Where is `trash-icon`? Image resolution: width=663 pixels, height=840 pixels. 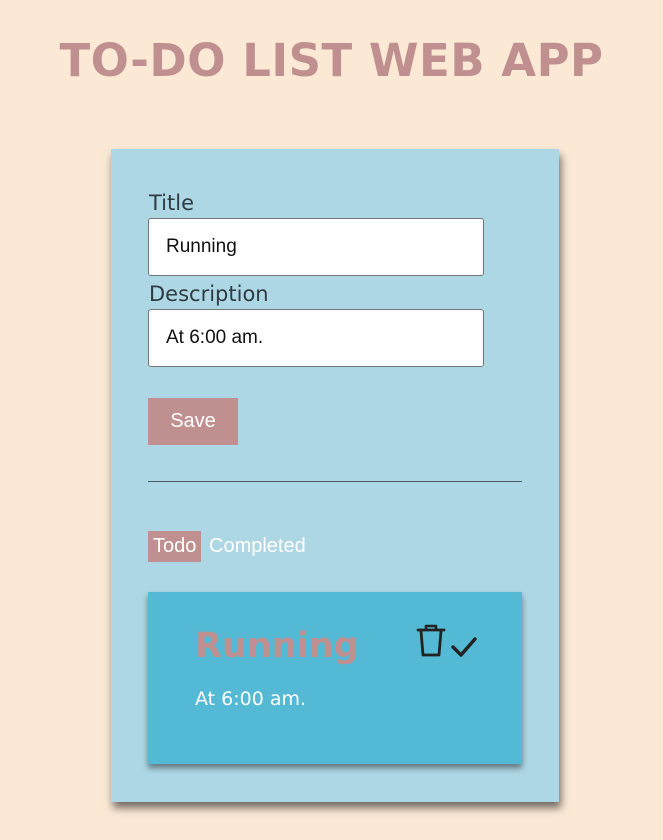 trash-icon is located at coordinates (431, 643).